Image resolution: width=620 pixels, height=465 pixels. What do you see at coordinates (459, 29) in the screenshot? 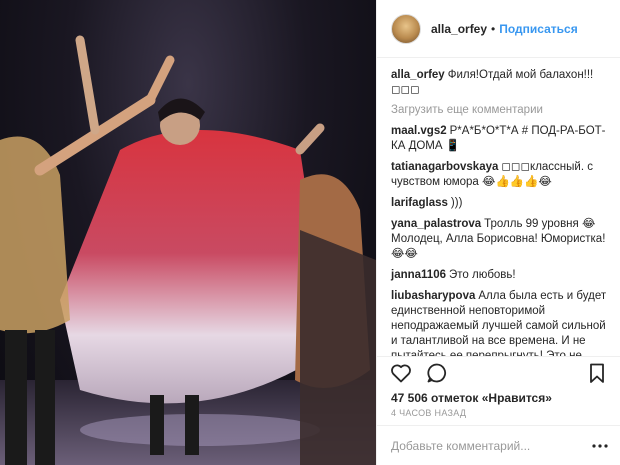
I see `author-username: alla_orfey` at bounding box center [459, 29].